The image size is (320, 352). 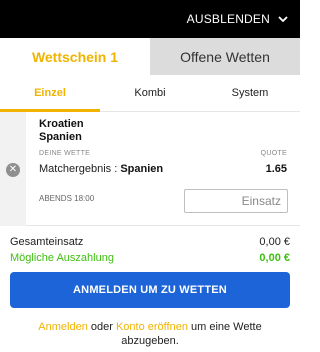 I want to click on potential-payout-row: Mögliche Auszahlung 0,00 €, so click(x=150, y=258).